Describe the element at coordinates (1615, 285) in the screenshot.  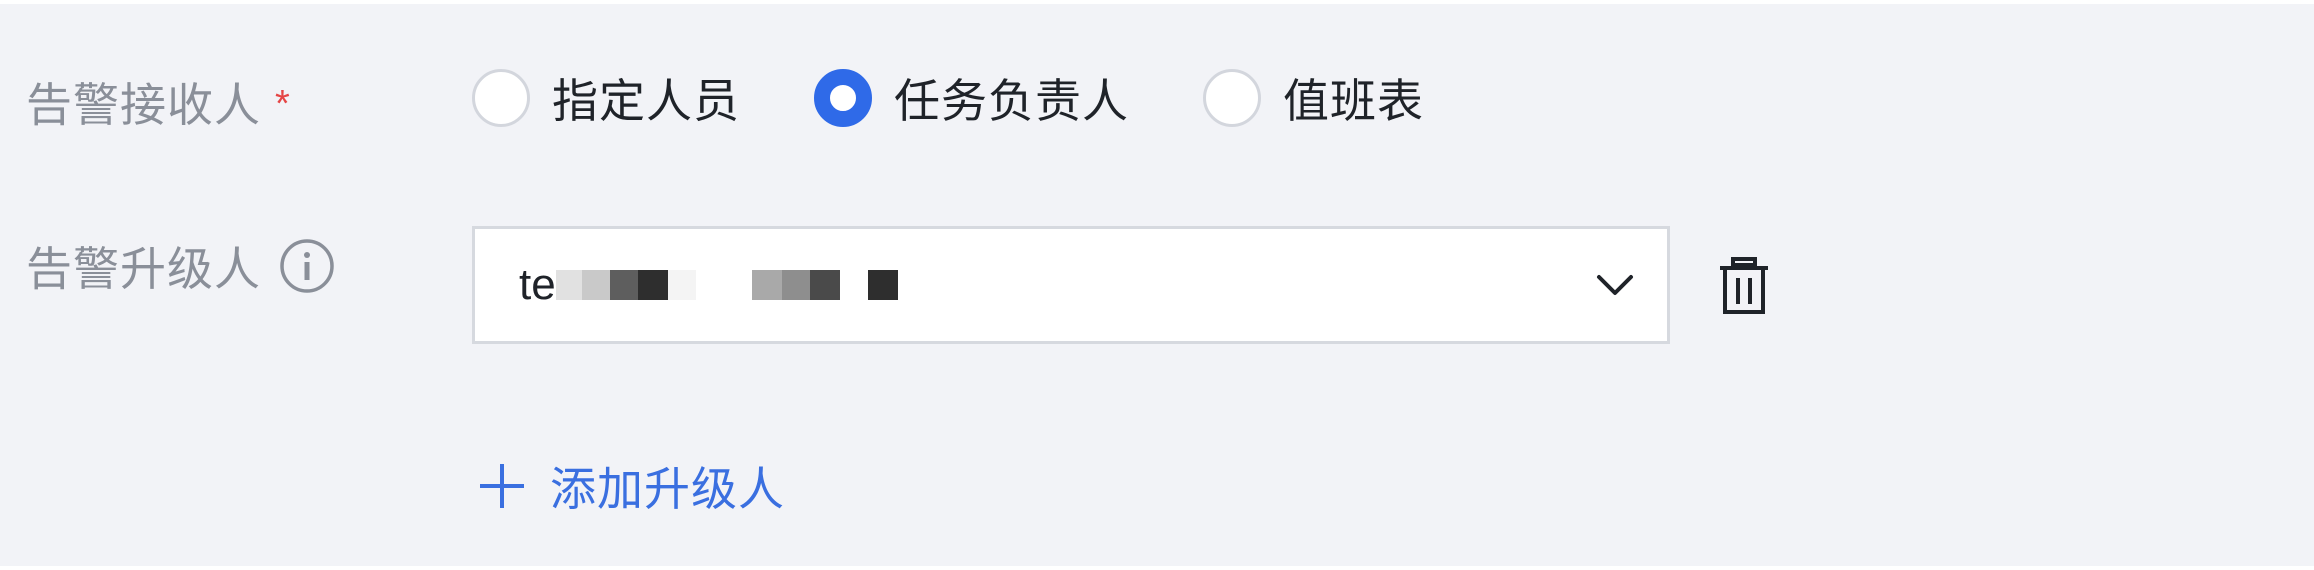
I see `chevron-down-icon` at that location.